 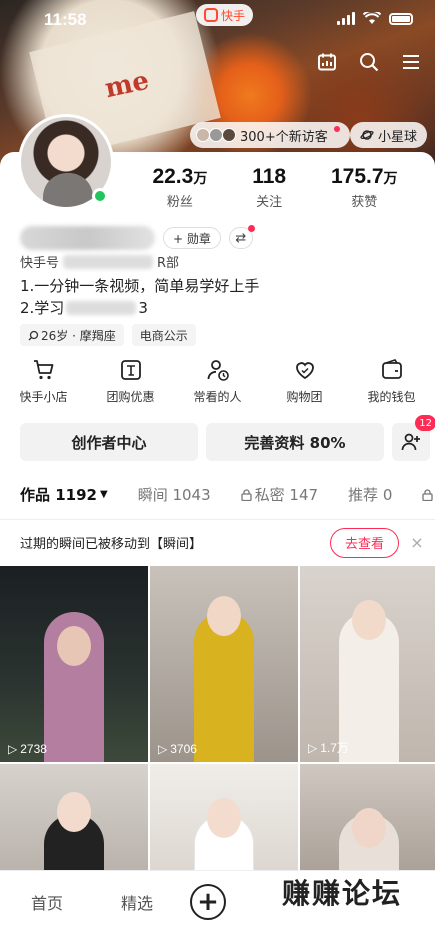 What do you see at coordinates (87, 238) in the screenshot?
I see `profile-name-redacted` at bounding box center [87, 238].